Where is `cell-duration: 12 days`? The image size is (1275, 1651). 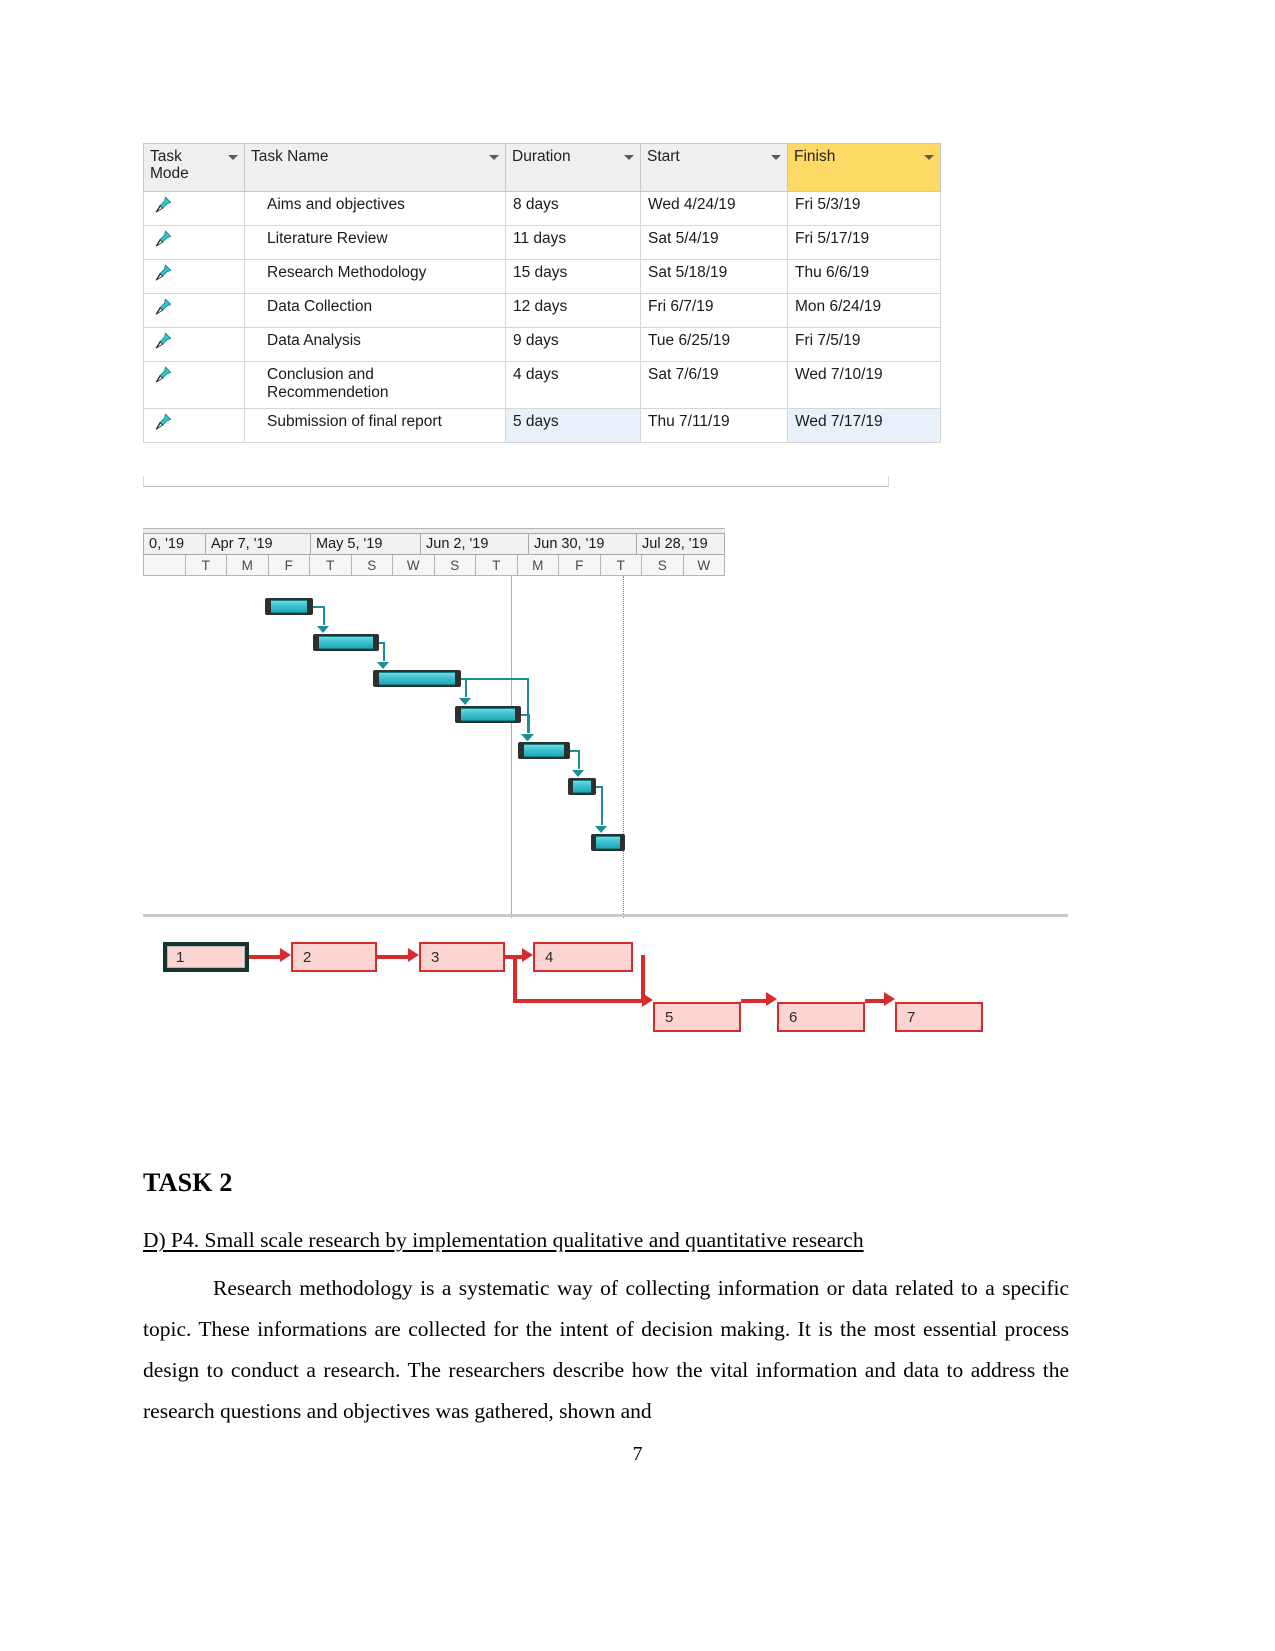
cell-duration: 12 days is located at coordinates (573, 310).